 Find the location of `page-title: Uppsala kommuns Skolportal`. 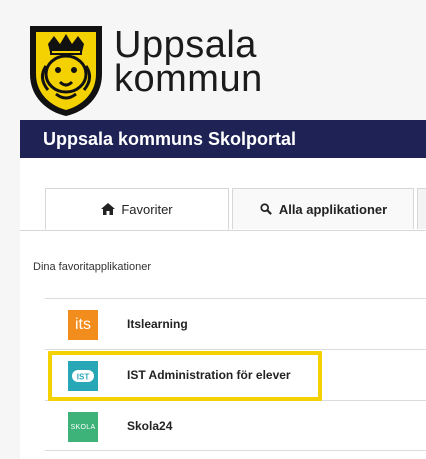

page-title: Uppsala kommuns Skolportal is located at coordinates (170, 139).